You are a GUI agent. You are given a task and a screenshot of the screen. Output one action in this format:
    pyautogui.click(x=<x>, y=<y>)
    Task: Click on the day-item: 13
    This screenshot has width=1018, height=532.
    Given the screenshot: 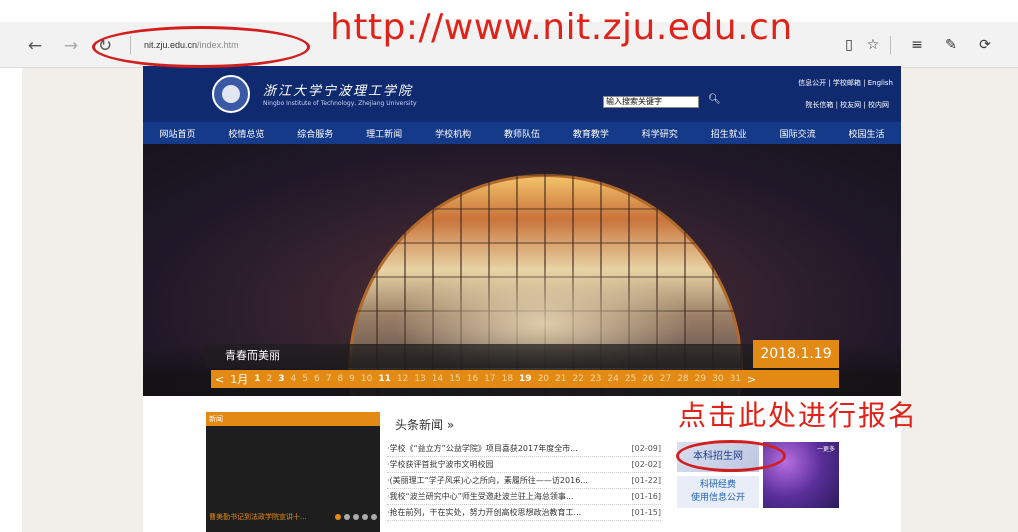 What is the action you would take?
    pyautogui.click(x=419, y=379)
    